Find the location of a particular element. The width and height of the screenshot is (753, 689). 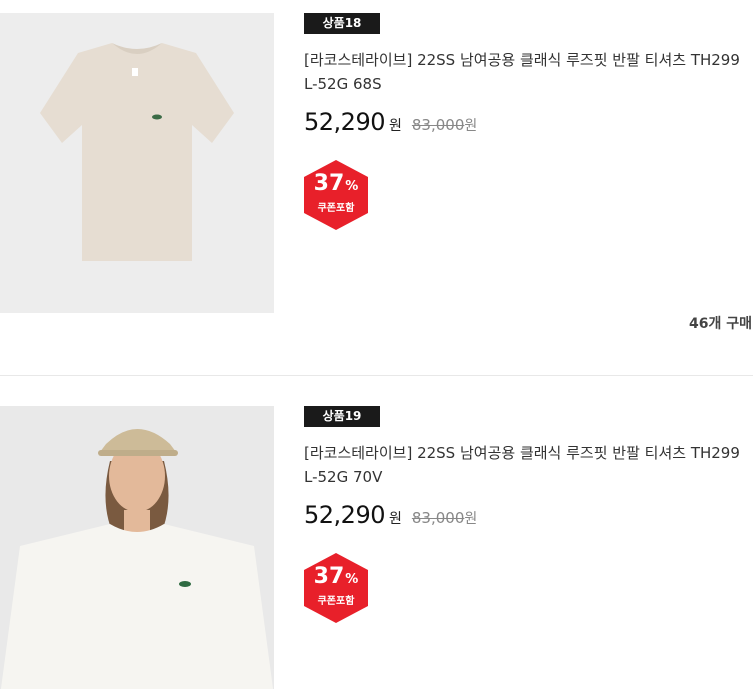

product-number-badge: 상품19 is located at coordinates (342, 416).